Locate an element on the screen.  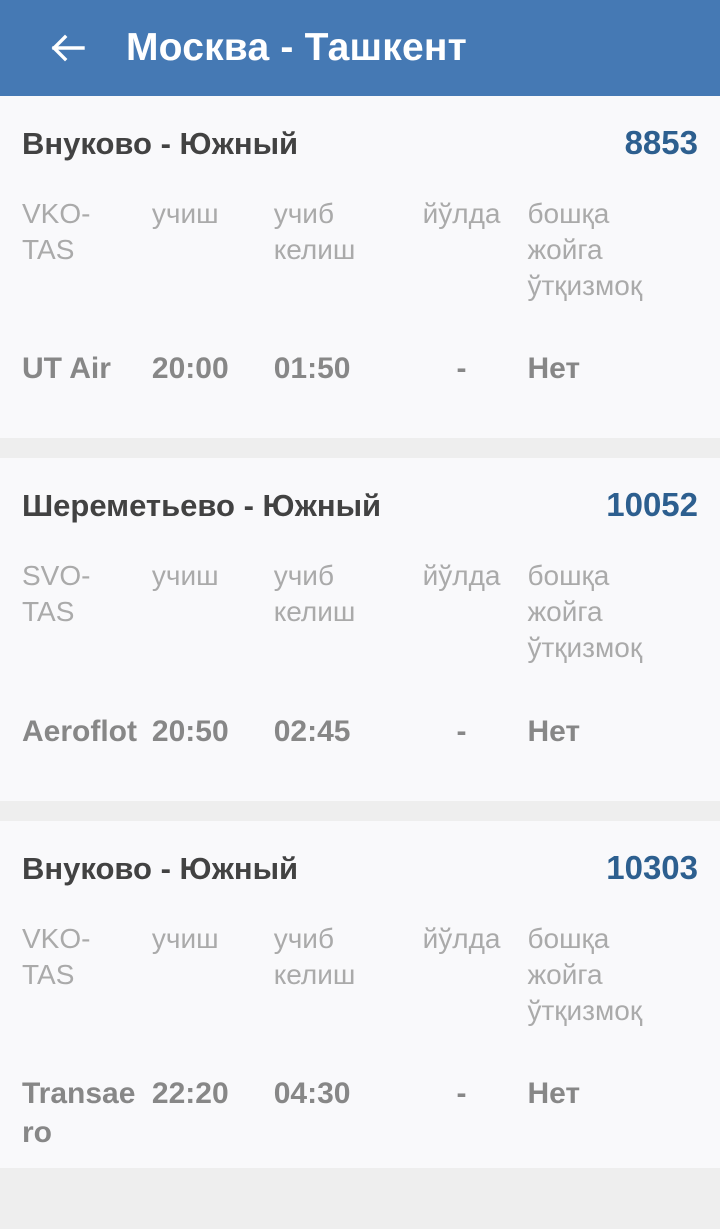
app-bar: Москва - Ташкент is located at coordinates (360, 48).